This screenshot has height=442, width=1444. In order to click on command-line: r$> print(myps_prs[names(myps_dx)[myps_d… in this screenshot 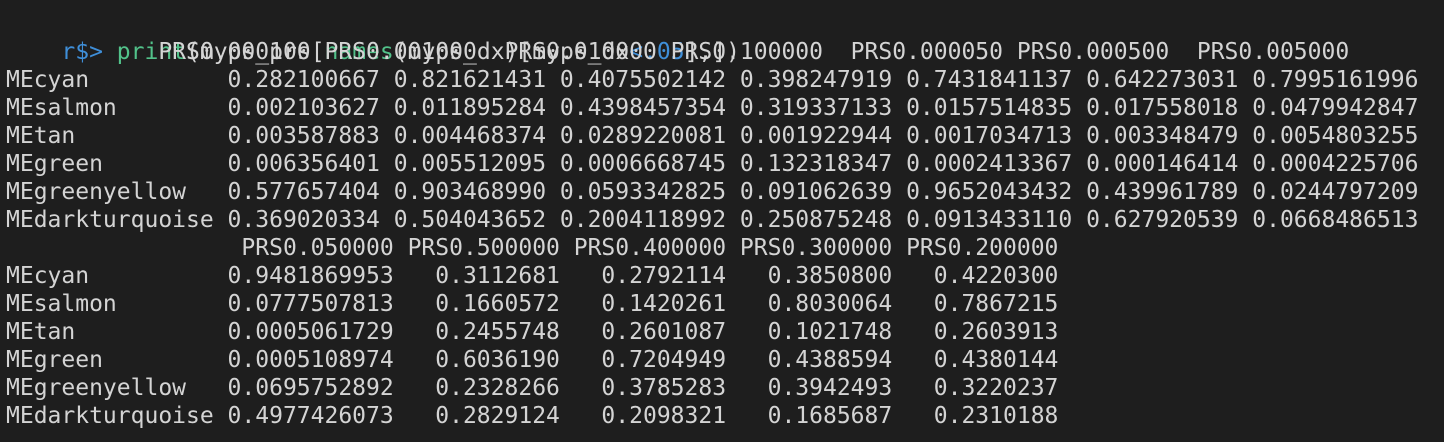, I will do `click(400, 52)`.